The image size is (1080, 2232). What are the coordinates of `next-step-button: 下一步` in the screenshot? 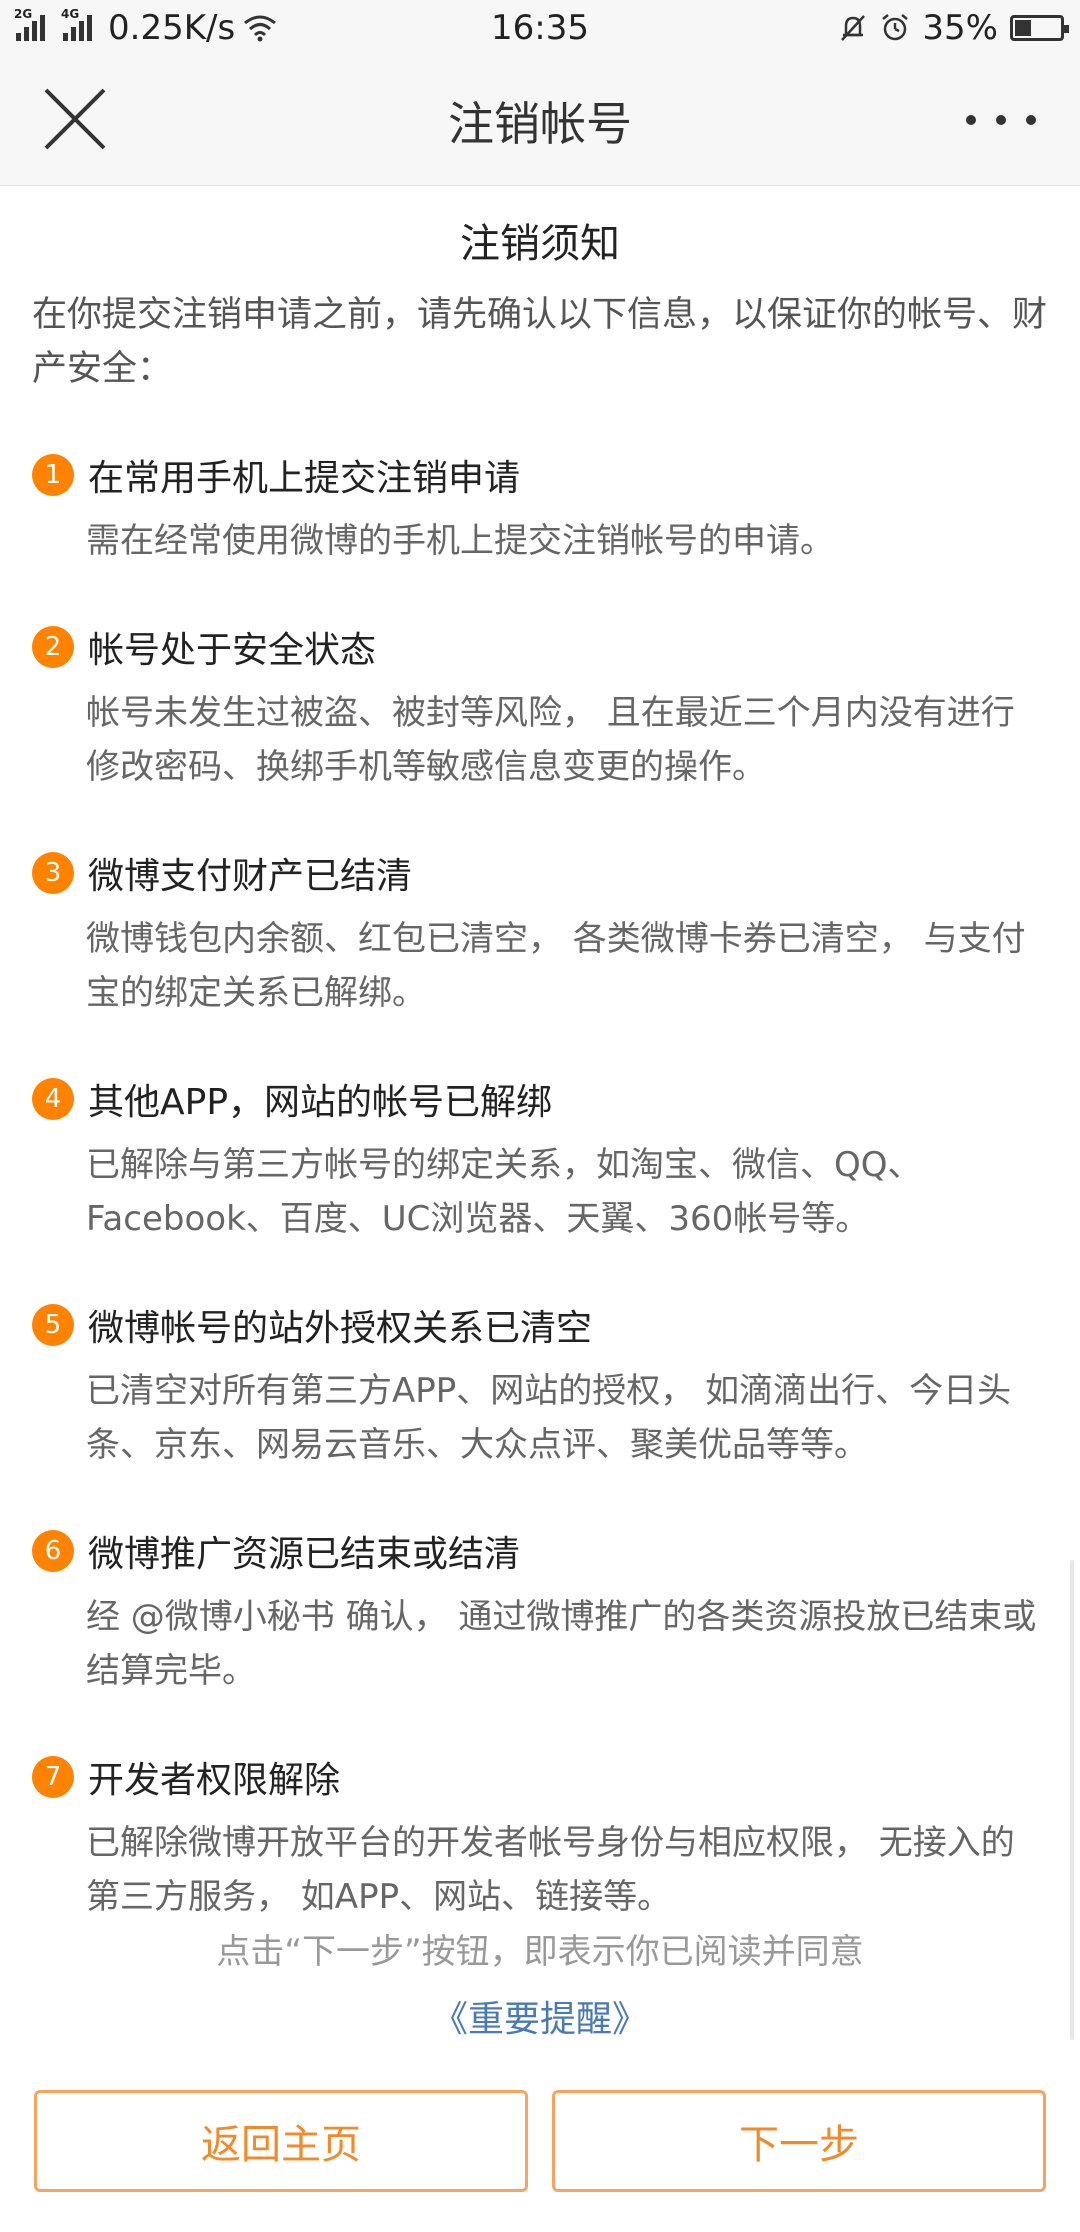 It's located at (799, 2141).